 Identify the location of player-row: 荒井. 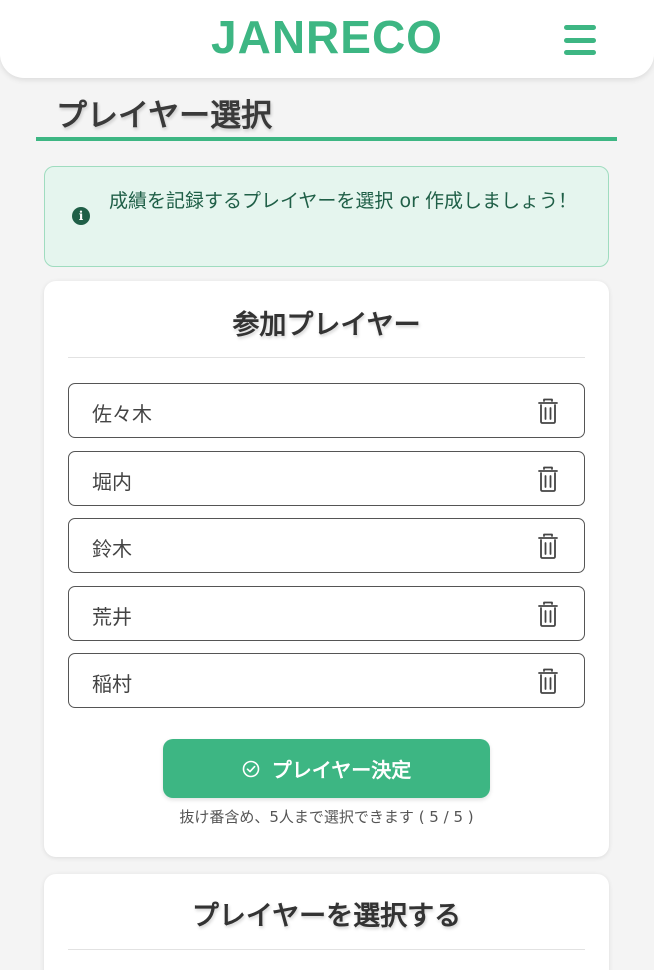
(326, 613).